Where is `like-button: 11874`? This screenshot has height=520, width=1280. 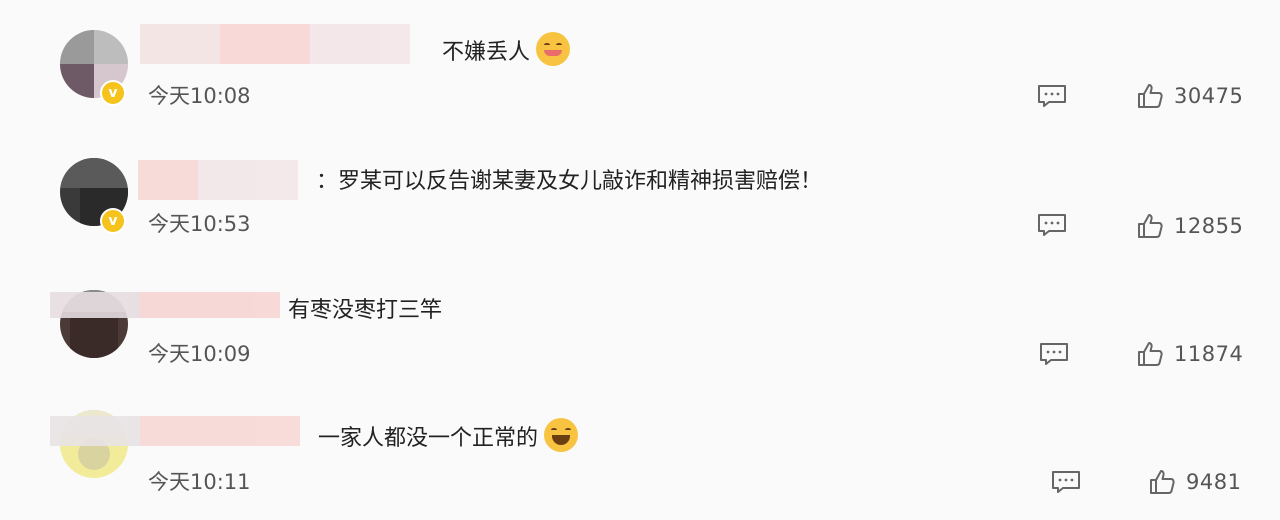 like-button: 11874 is located at coordinates (1189, 354).